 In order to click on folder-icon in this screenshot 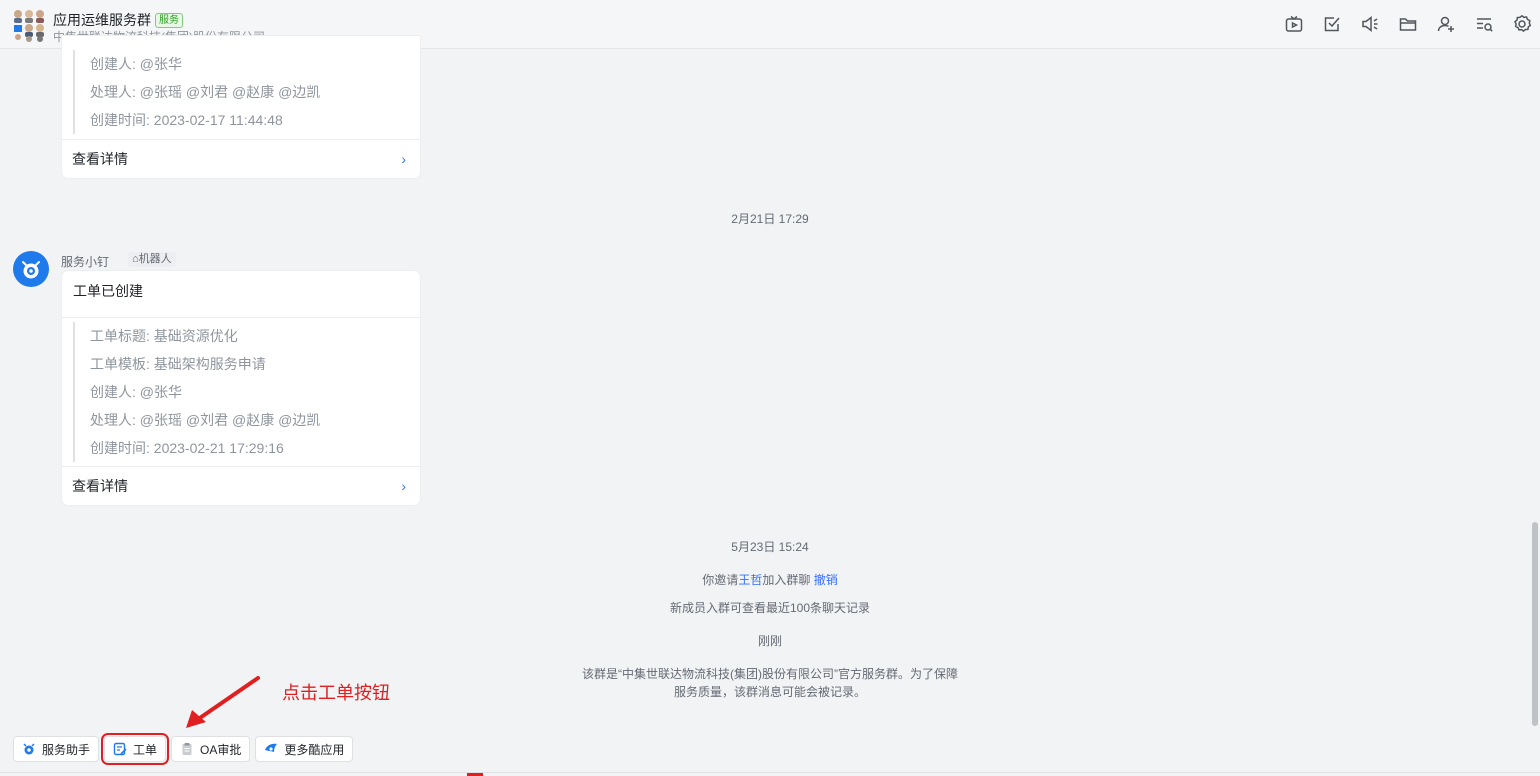, I will do `click(1408, 24)`.